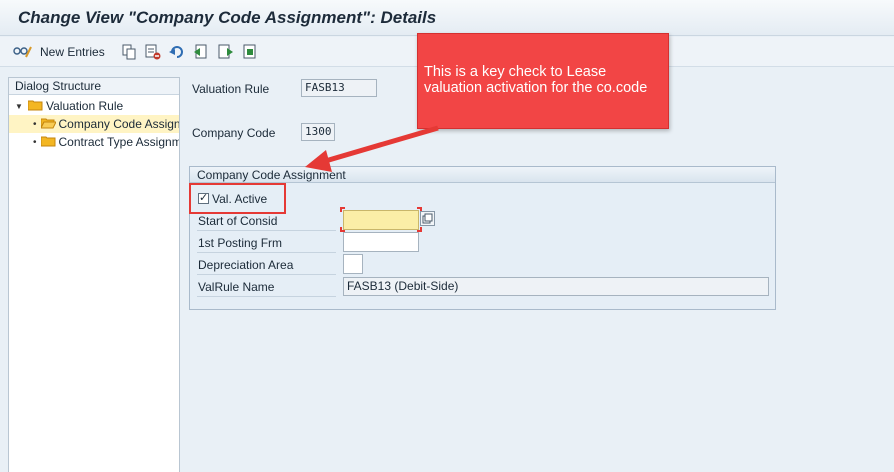  What do you see at coordinates (381, 220) in the screenshot?
I see `start-of-consid-input` at bounding box center [381, 220].